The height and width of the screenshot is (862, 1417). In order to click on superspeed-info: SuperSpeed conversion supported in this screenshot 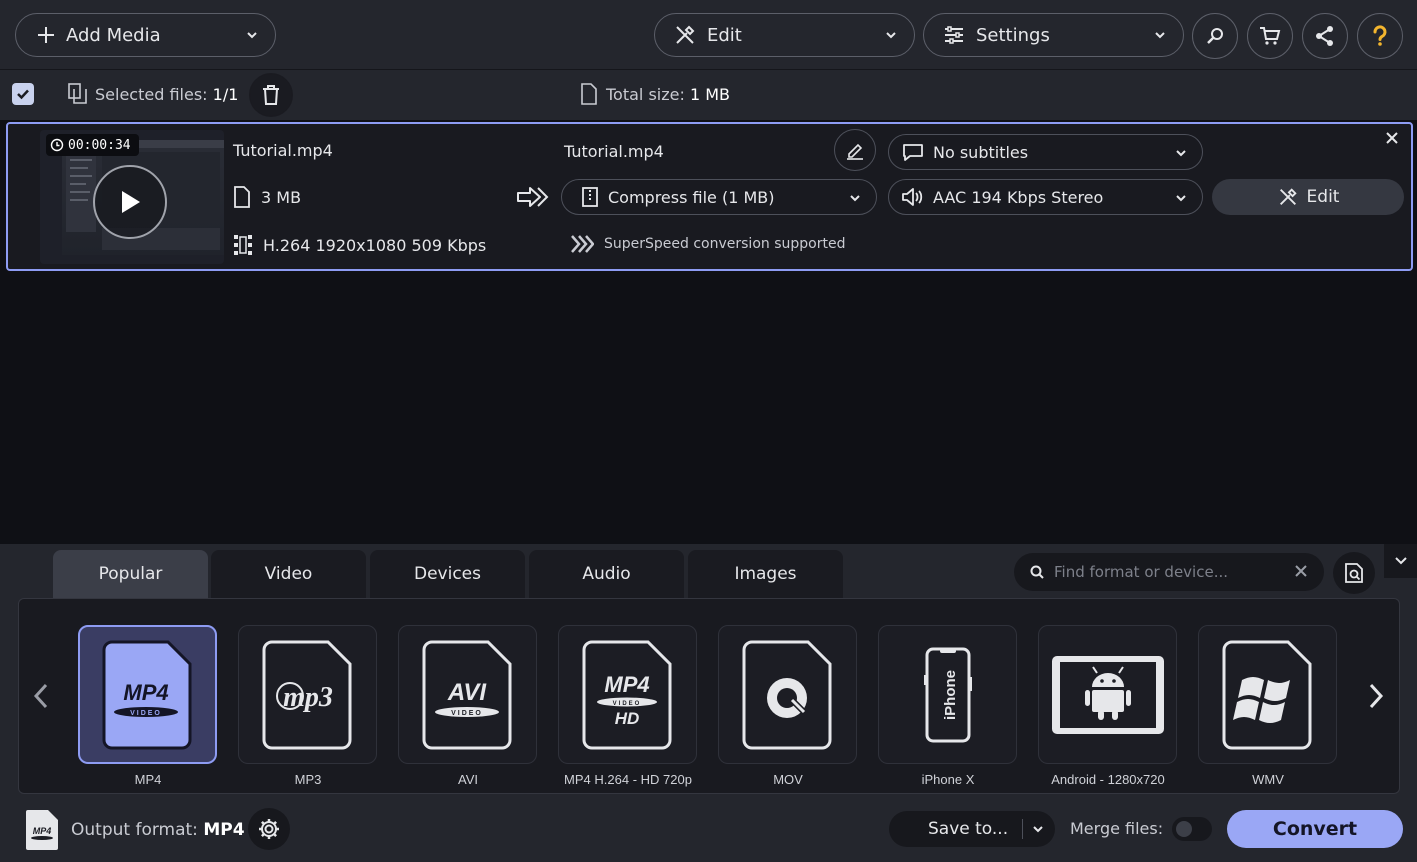, I will do `click(707, 244)`.